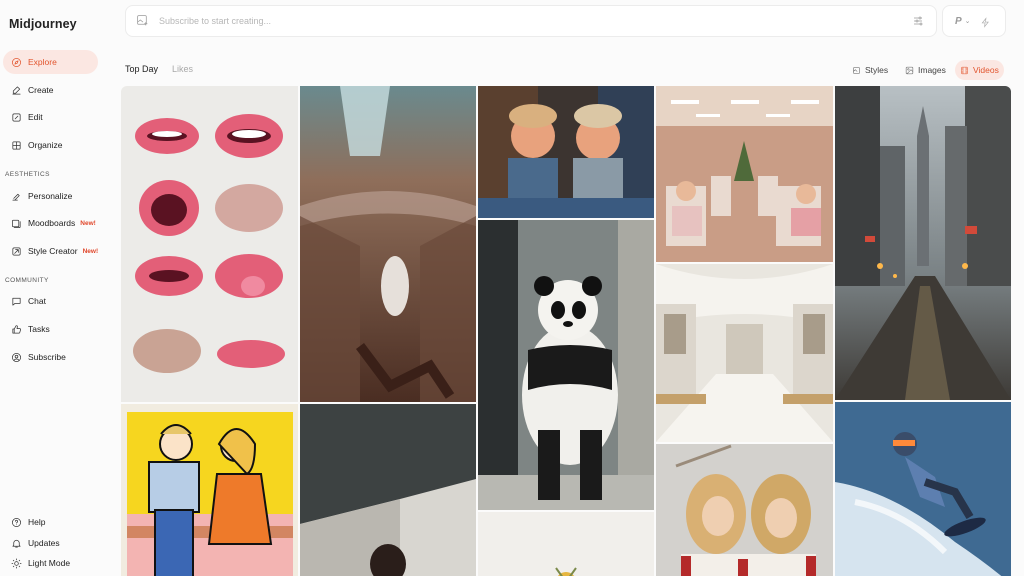 This screenshot has width=1024, height=576. I want to click on thumbs-up-icon, so click(16, 329).